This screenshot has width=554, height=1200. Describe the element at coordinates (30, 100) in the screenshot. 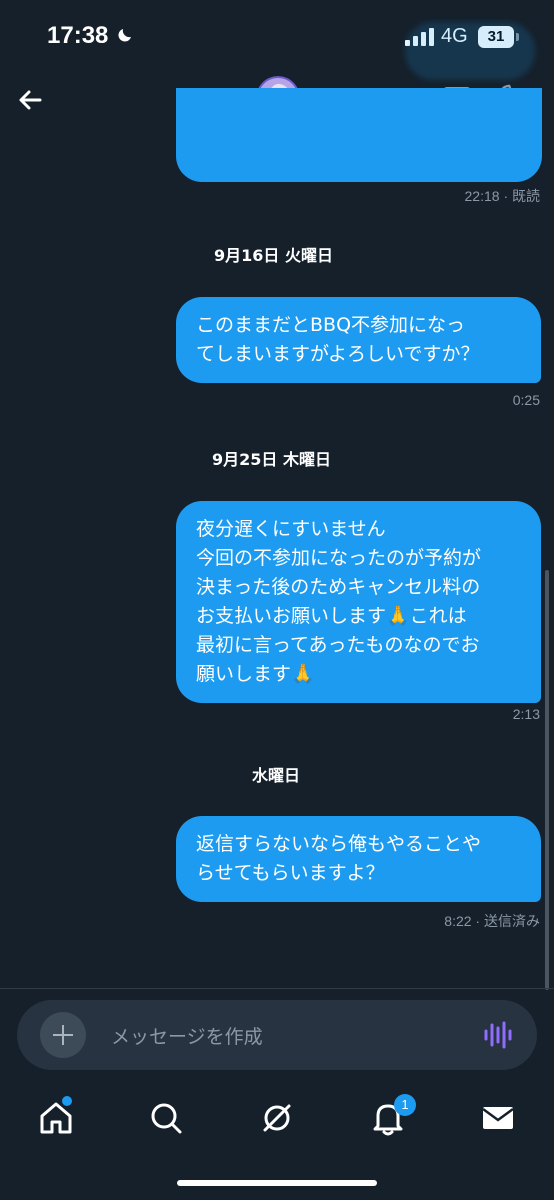

I see `back-arrow-icon` at that location.